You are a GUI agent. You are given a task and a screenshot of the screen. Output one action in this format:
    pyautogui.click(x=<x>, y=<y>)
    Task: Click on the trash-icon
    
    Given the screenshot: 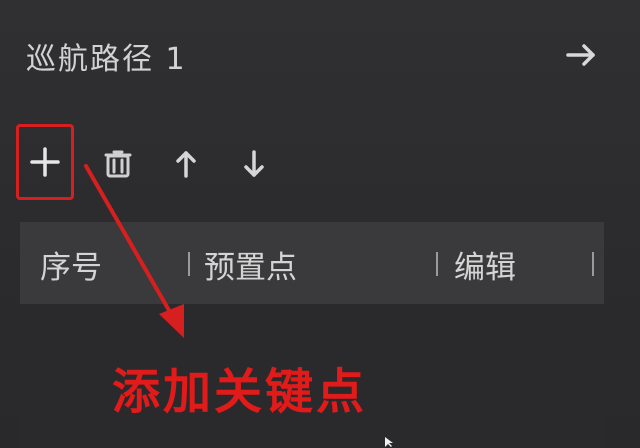 What is the action you would take?
    pyautogui.click(x=118, y=164)
    